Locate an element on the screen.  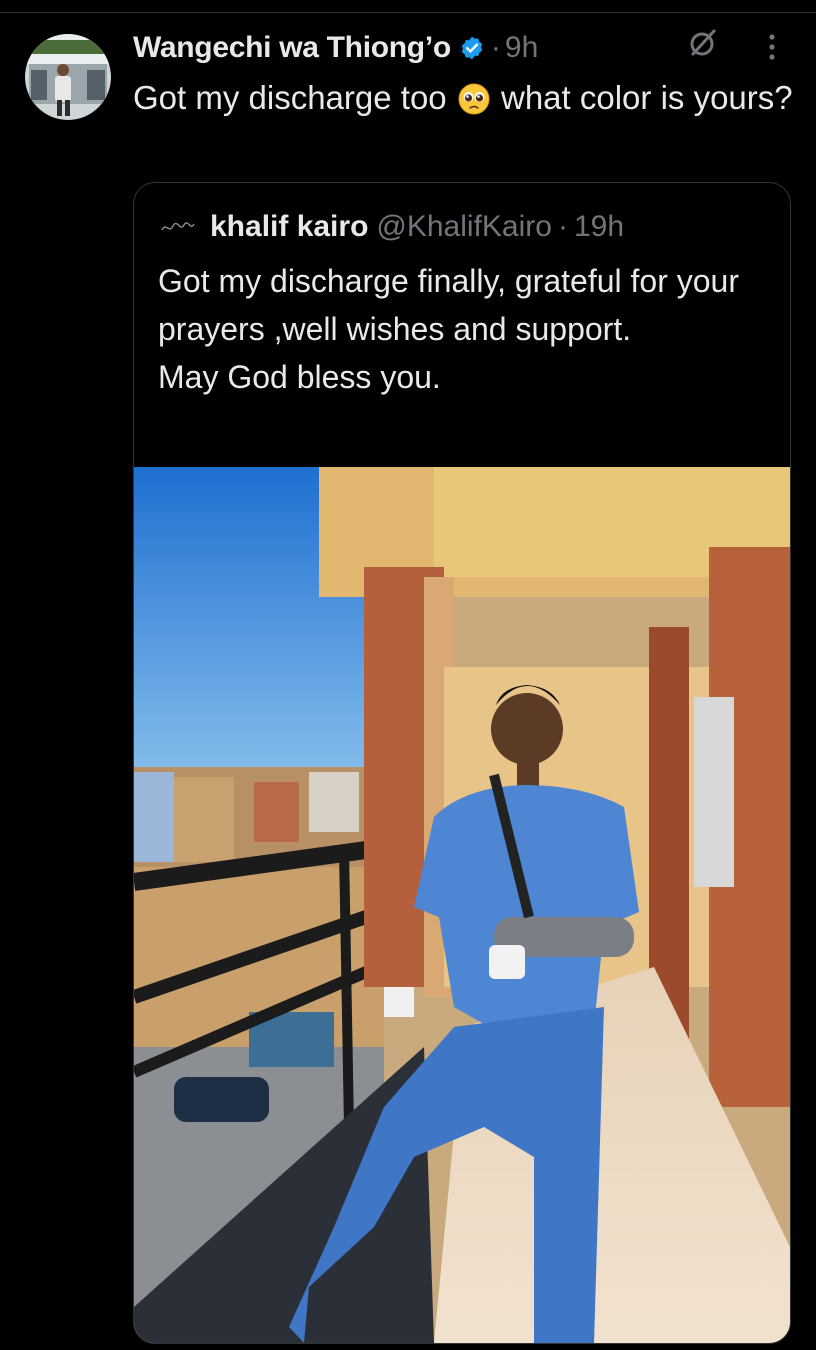
quoted-author-avatar is located at coordinates (178, 227).